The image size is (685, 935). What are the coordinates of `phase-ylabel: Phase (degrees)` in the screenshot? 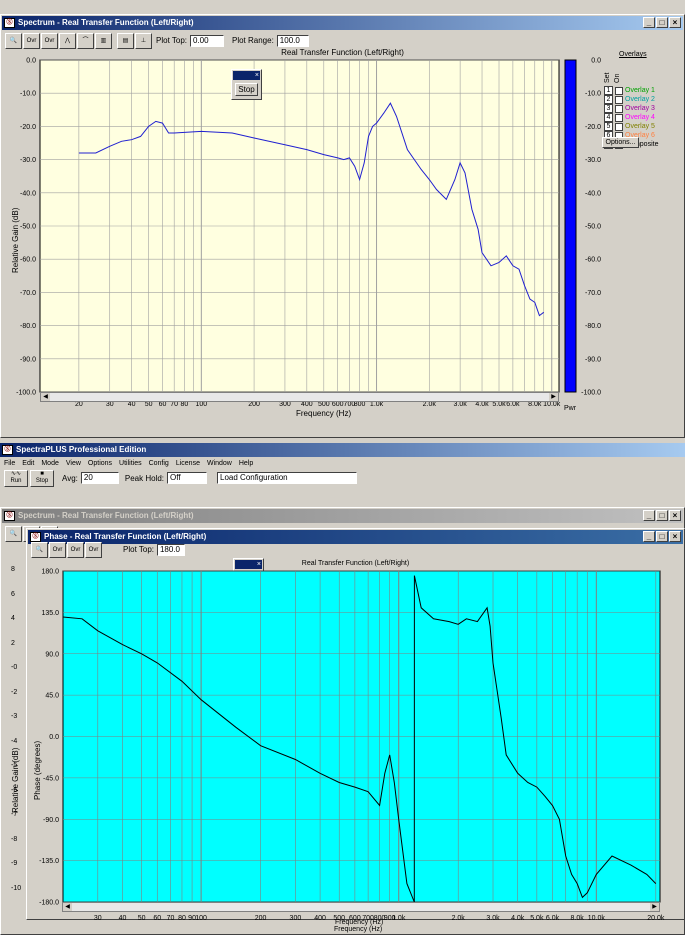 It's located at (37, 770).